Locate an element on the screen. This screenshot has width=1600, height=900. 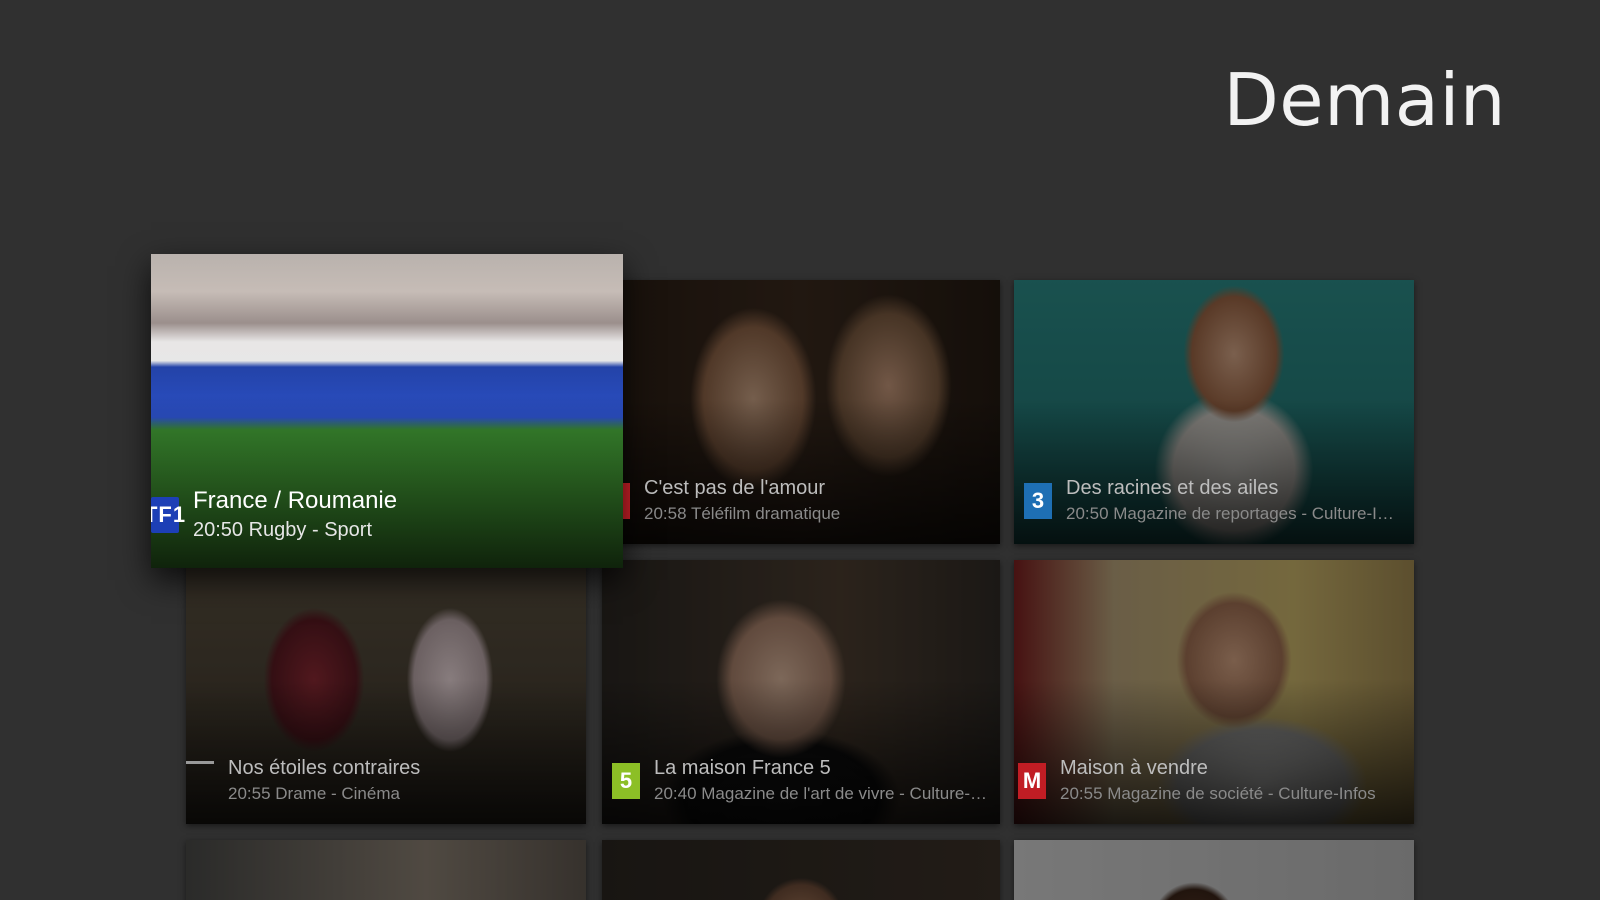
program-title: France / Roumanie is located at coordinates (295, 500).